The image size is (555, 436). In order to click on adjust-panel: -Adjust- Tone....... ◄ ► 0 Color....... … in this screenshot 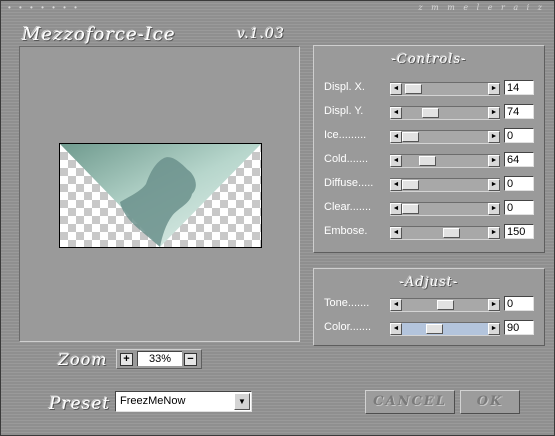, I will do `click(429, 307)`.